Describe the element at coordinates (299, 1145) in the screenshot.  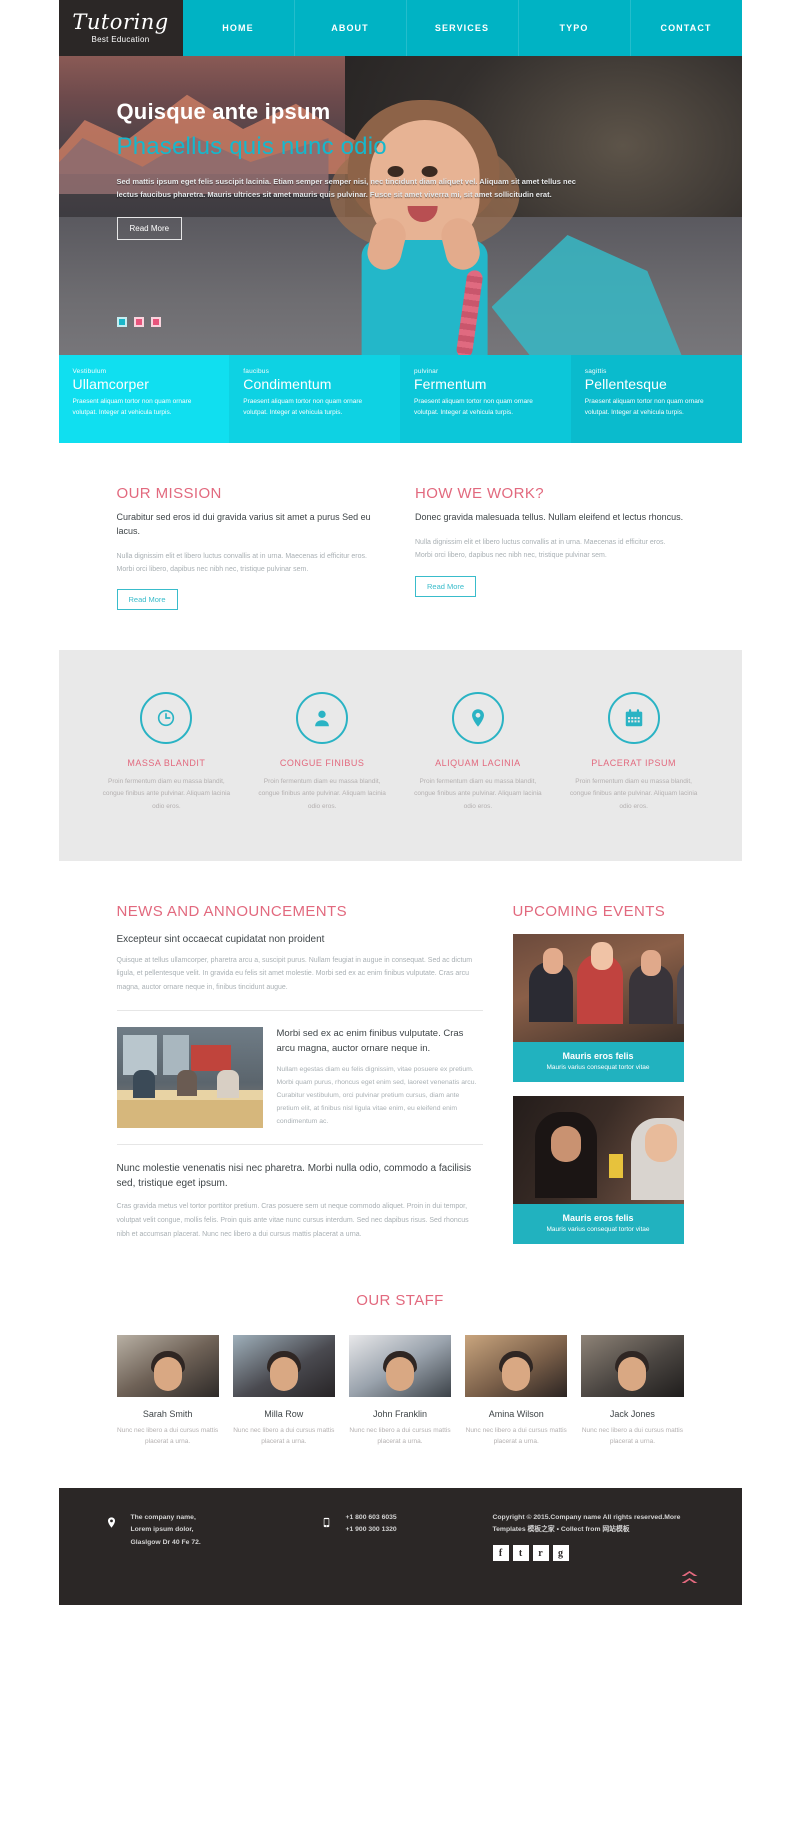
I see `divider` at that location.